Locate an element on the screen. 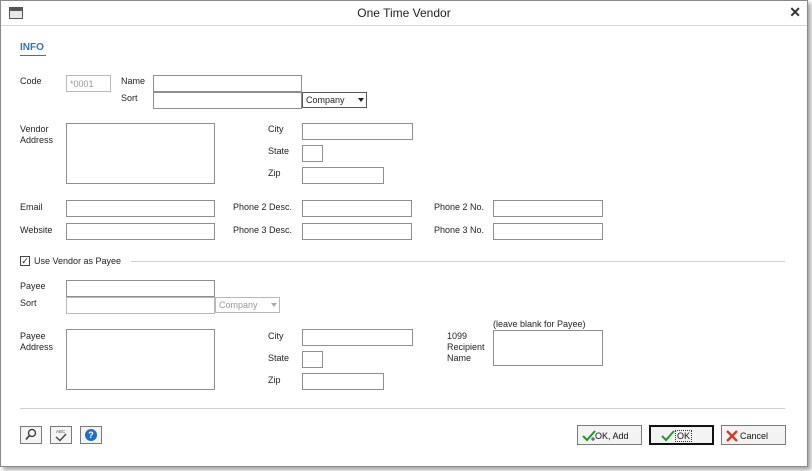 This screenshot has width=812, height=471. vendor-address-label-line2: Address is located at coordinates (37, 140).